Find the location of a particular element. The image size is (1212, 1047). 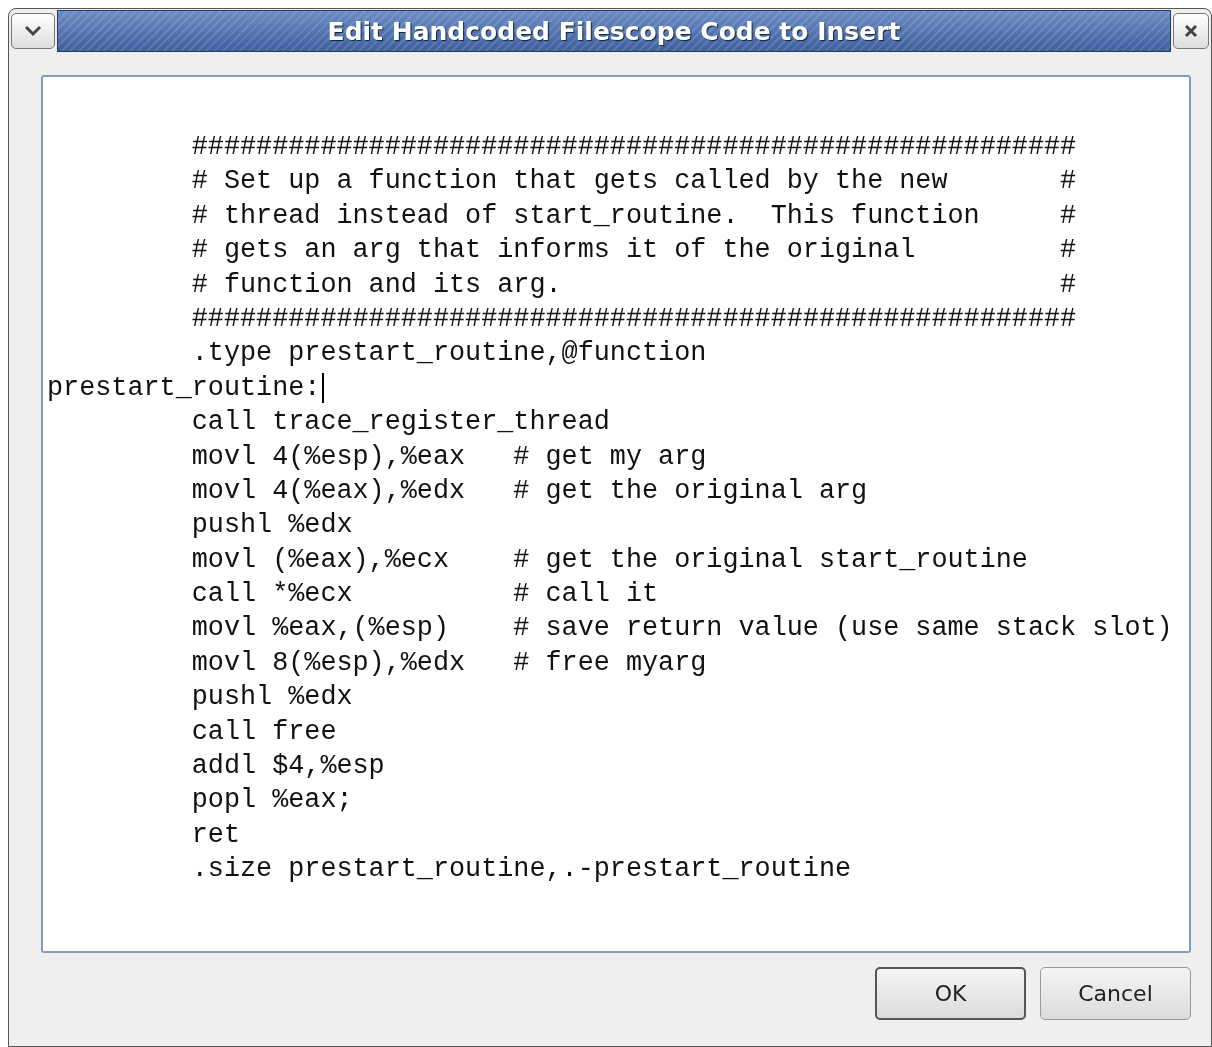

code-line: prestart_routine: is located at coordinates (184, 388).